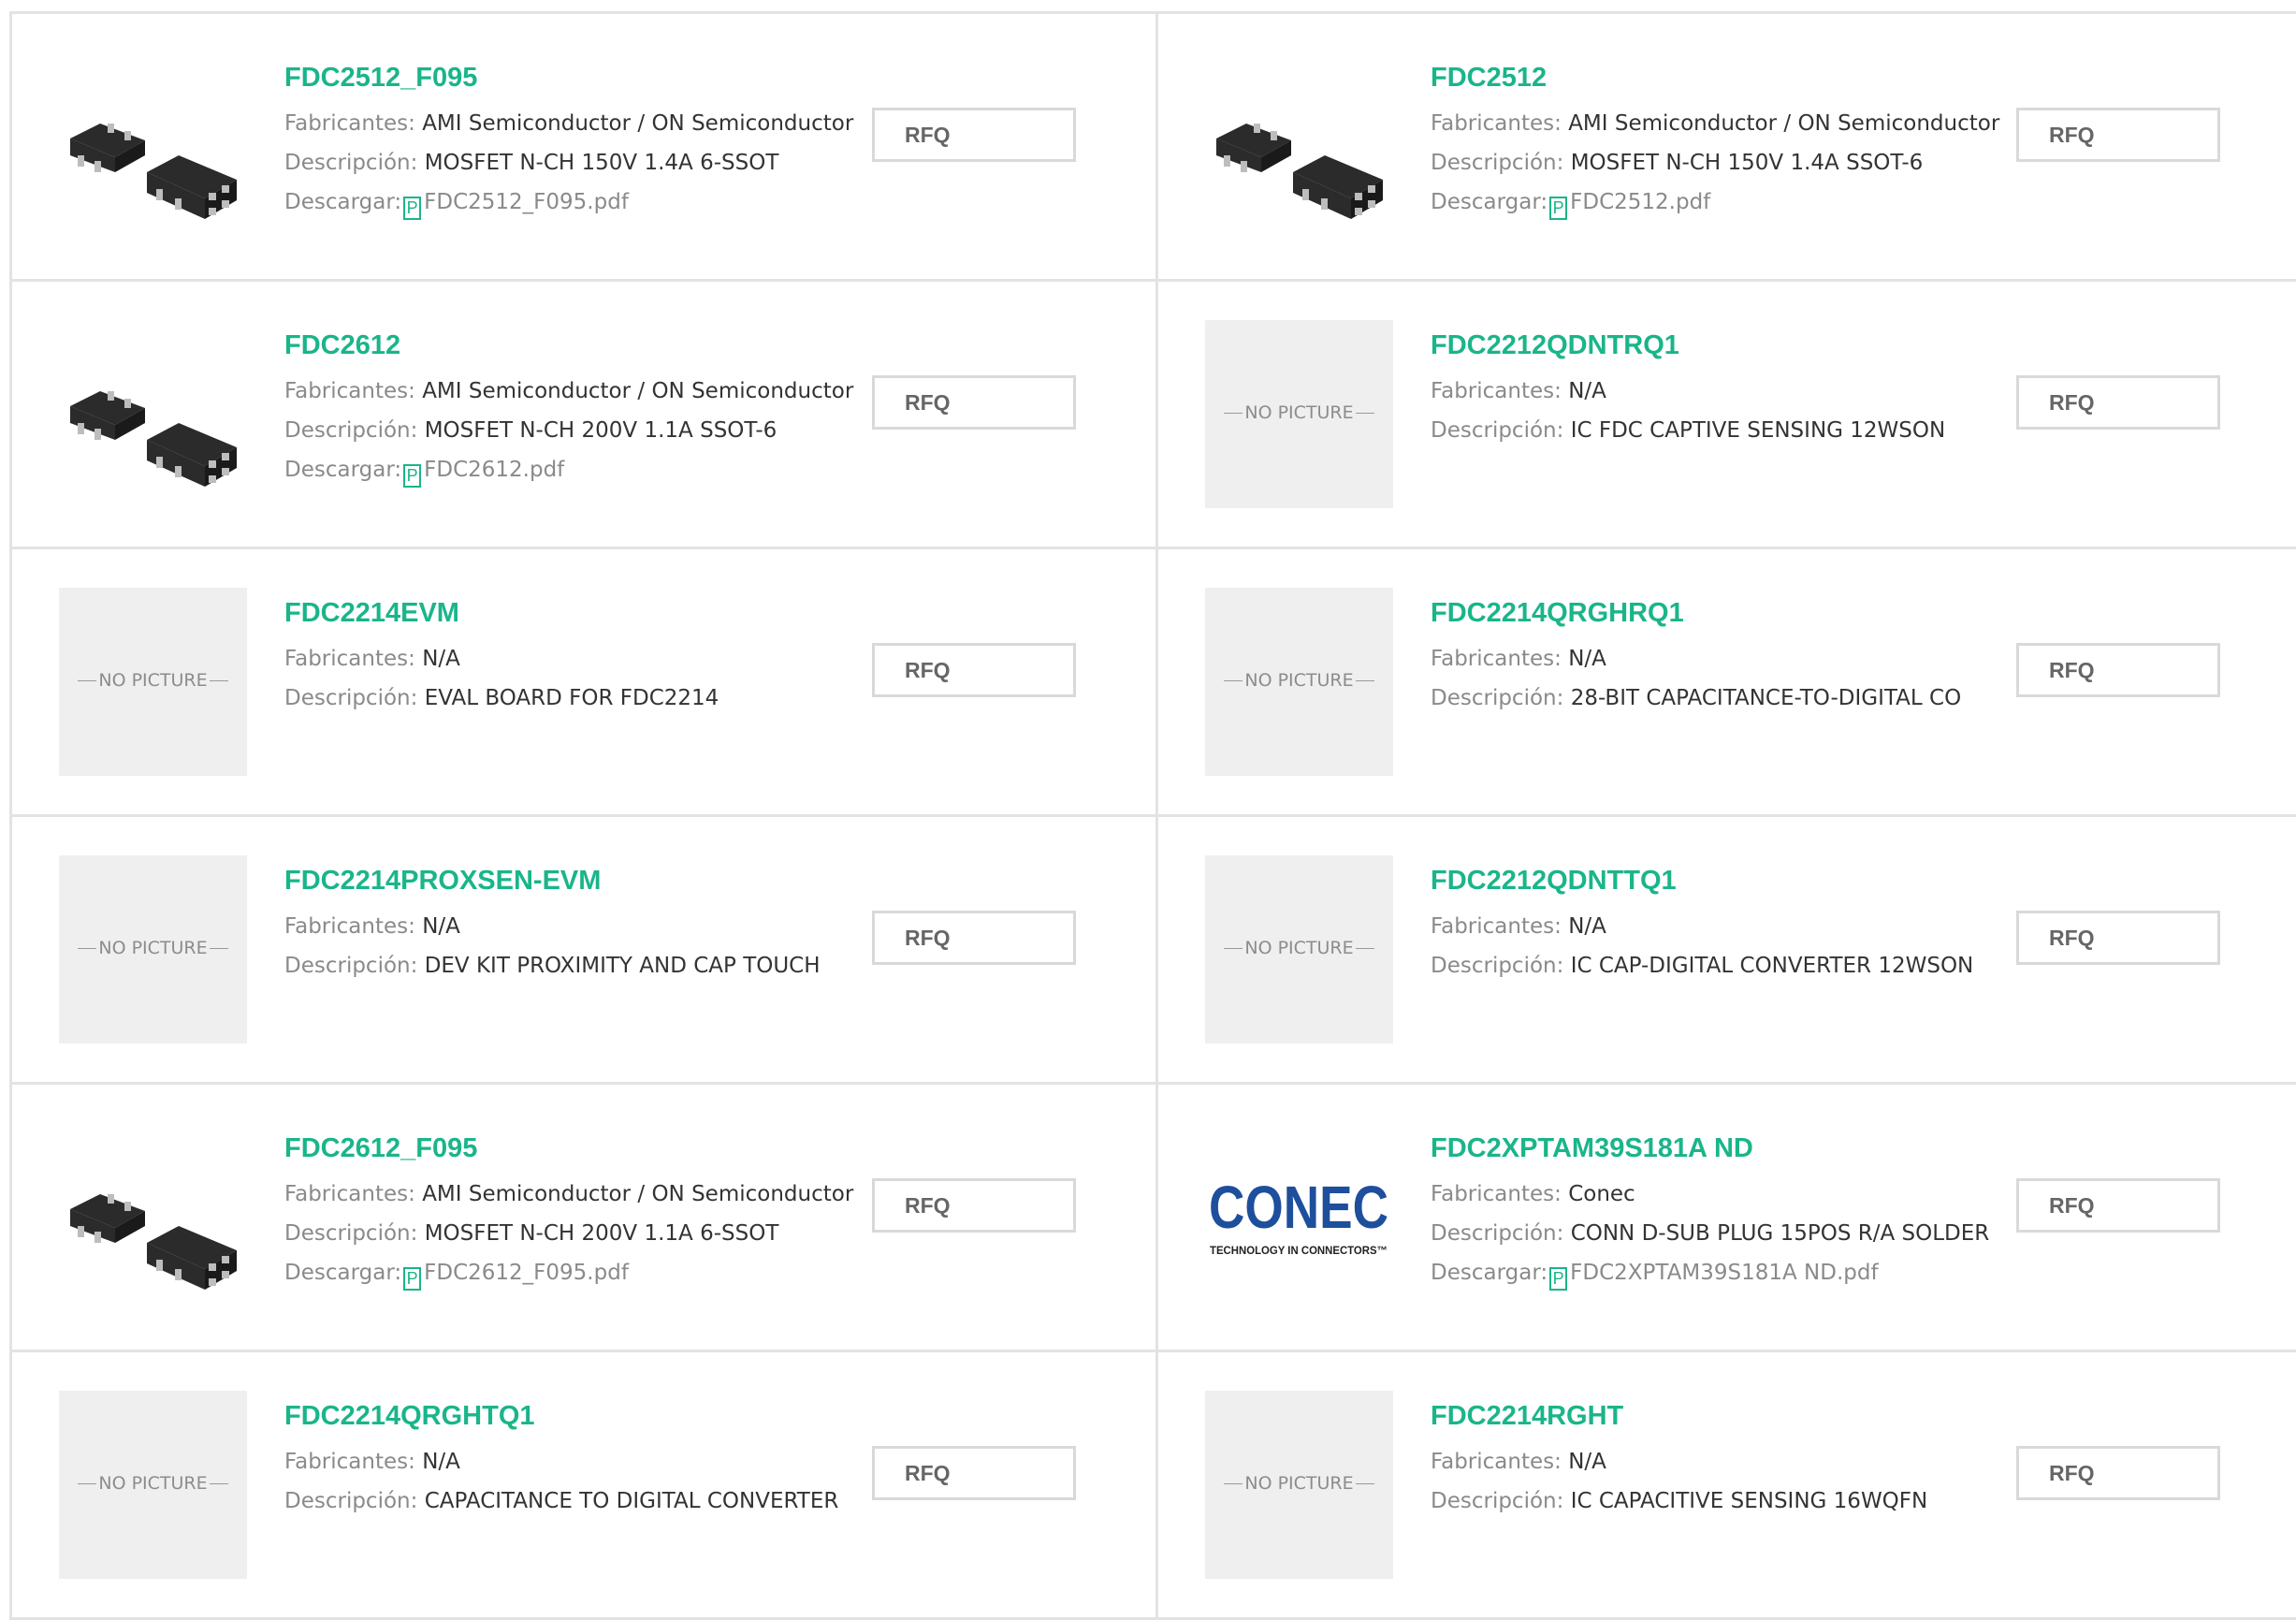  What do you see at coordinates (551, 78) in the screenshot?
I see `product-name-link: FDC2512_F095` at bounding box center [551, 78].